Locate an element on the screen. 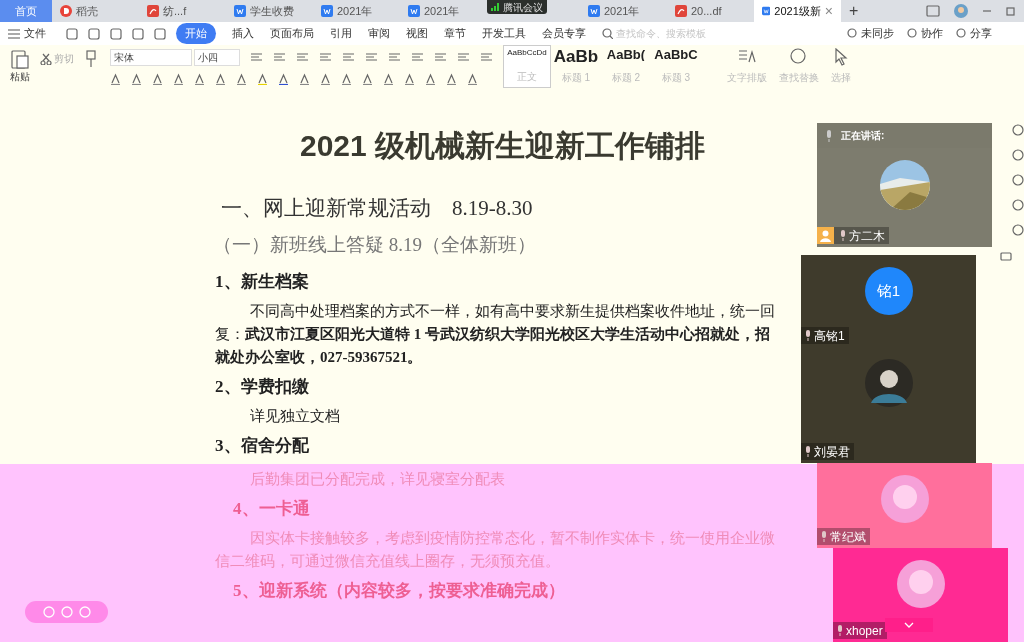 The image size is (1024, 642). menu-tab: 视图 is located at coordinates (417, 33).